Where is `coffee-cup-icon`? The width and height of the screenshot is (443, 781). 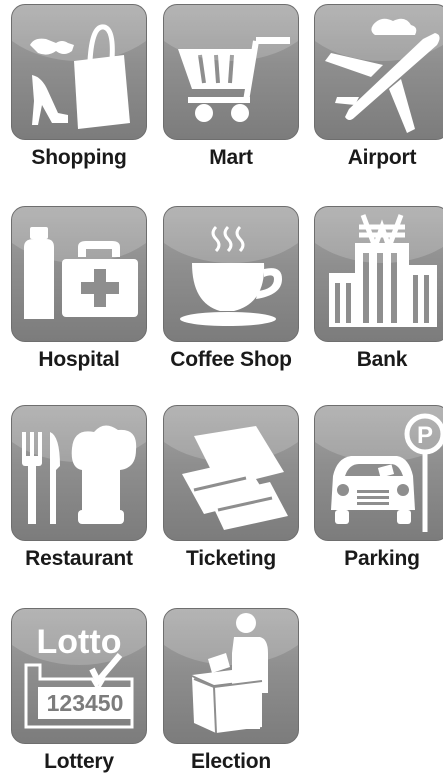 coffee-cup-icon is located at coordinates (231, 275).